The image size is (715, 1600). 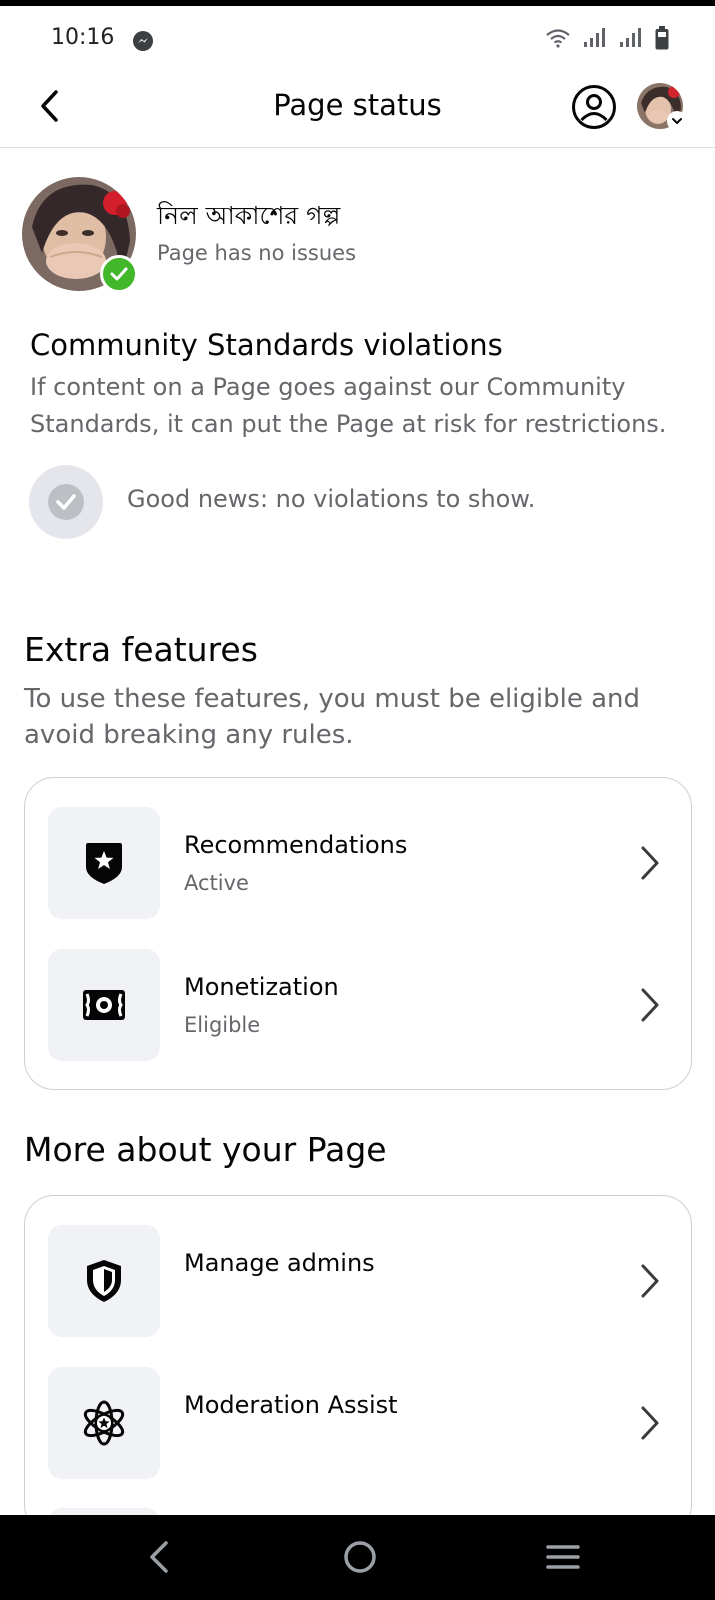 I want to click on chevron-down-icon, so click(x=677, y=121).